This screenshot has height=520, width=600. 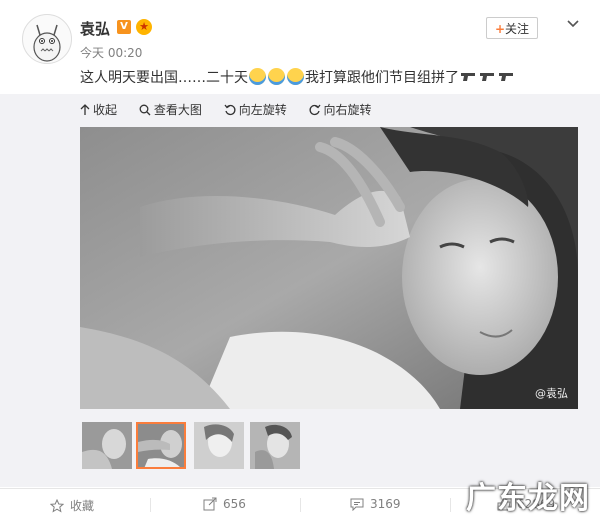 I want to click on collapse-arrow-icon, so click(x=85, y=109).